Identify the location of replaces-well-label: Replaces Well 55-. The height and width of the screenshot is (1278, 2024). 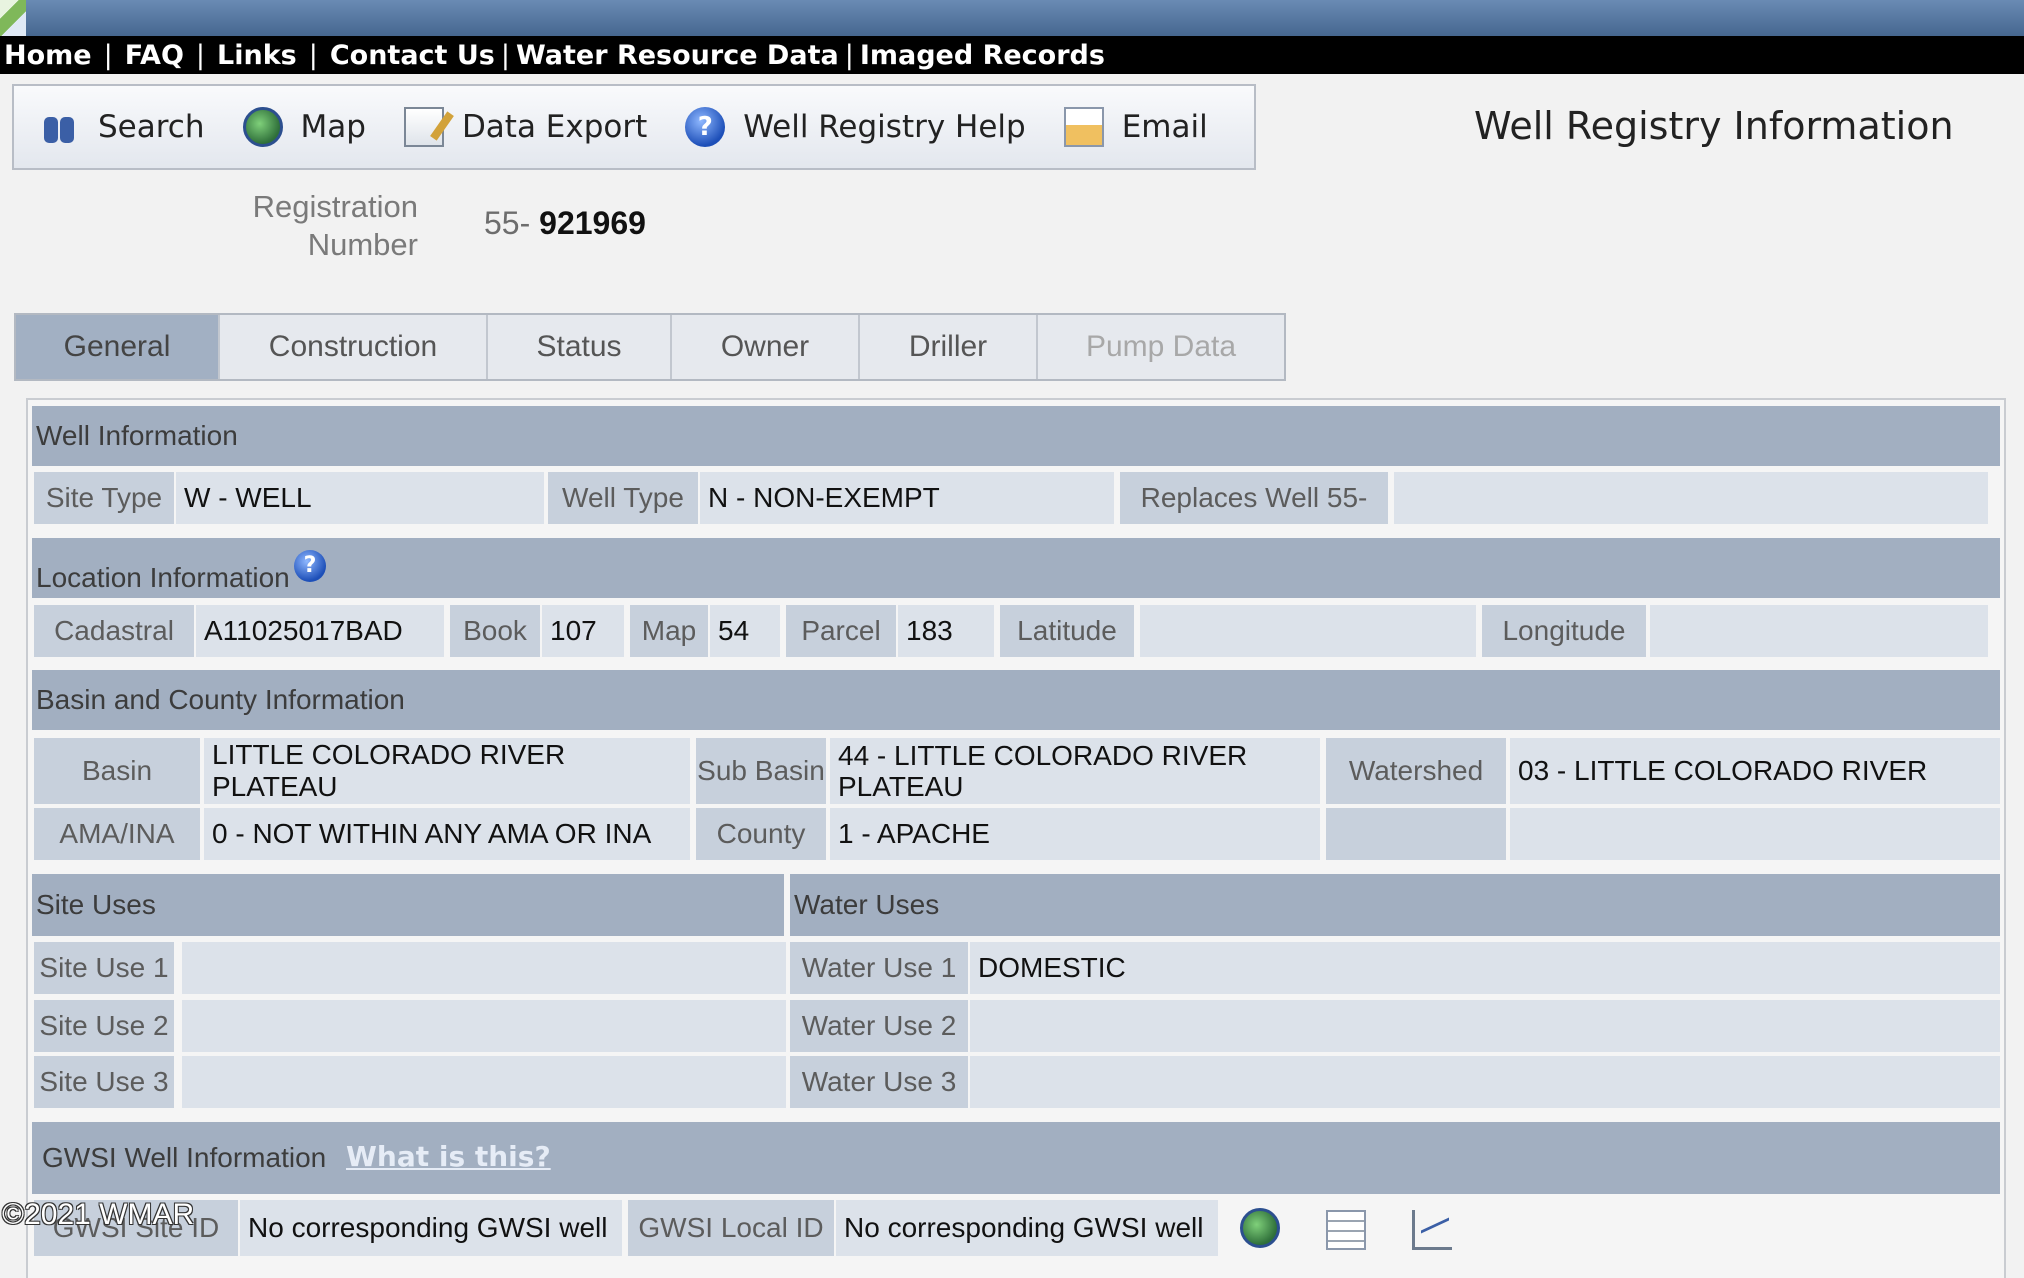
(1254, 498).